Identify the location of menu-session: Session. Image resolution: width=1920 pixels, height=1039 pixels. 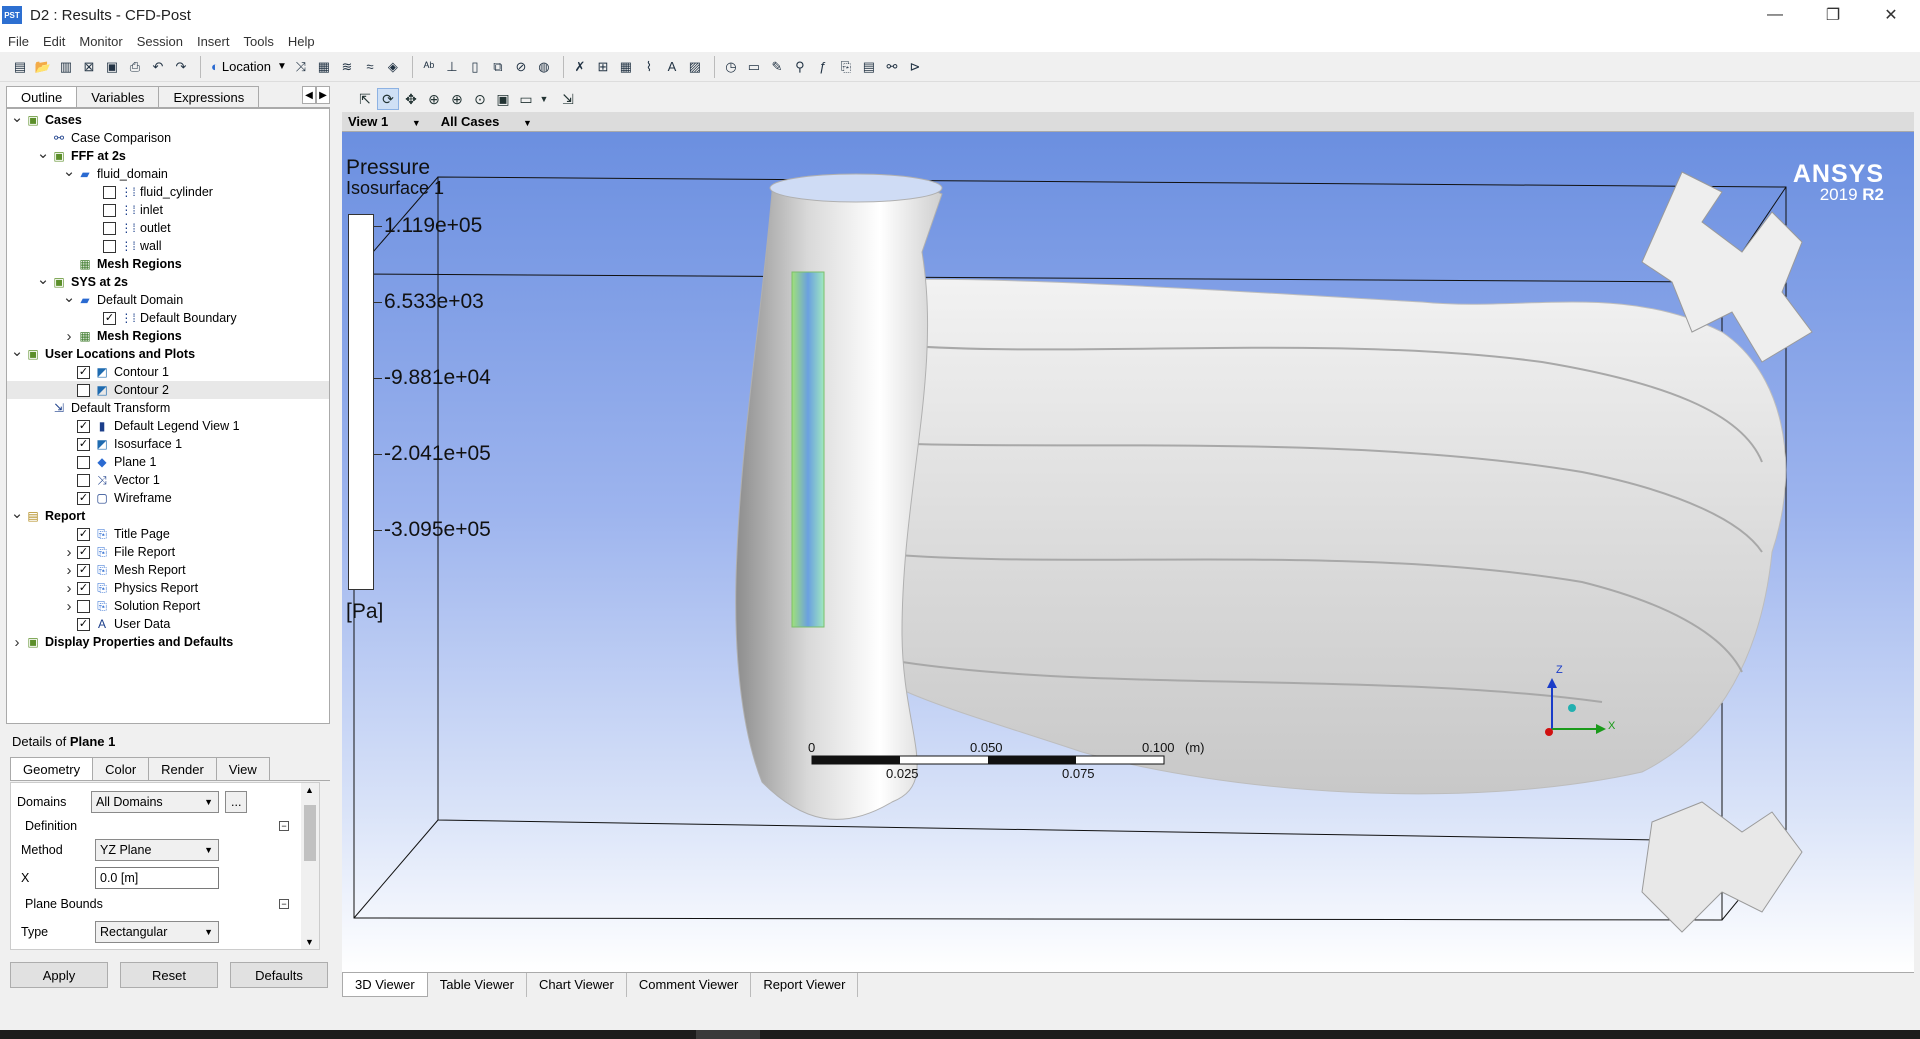
(160, 41).